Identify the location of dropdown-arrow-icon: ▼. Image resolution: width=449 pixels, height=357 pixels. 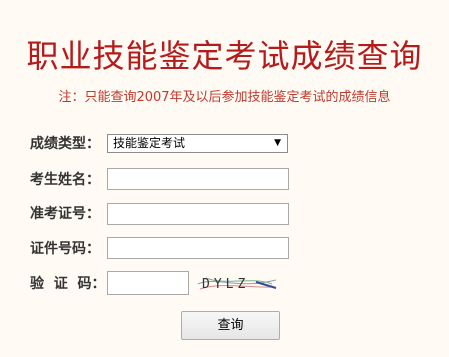
(277, 143).